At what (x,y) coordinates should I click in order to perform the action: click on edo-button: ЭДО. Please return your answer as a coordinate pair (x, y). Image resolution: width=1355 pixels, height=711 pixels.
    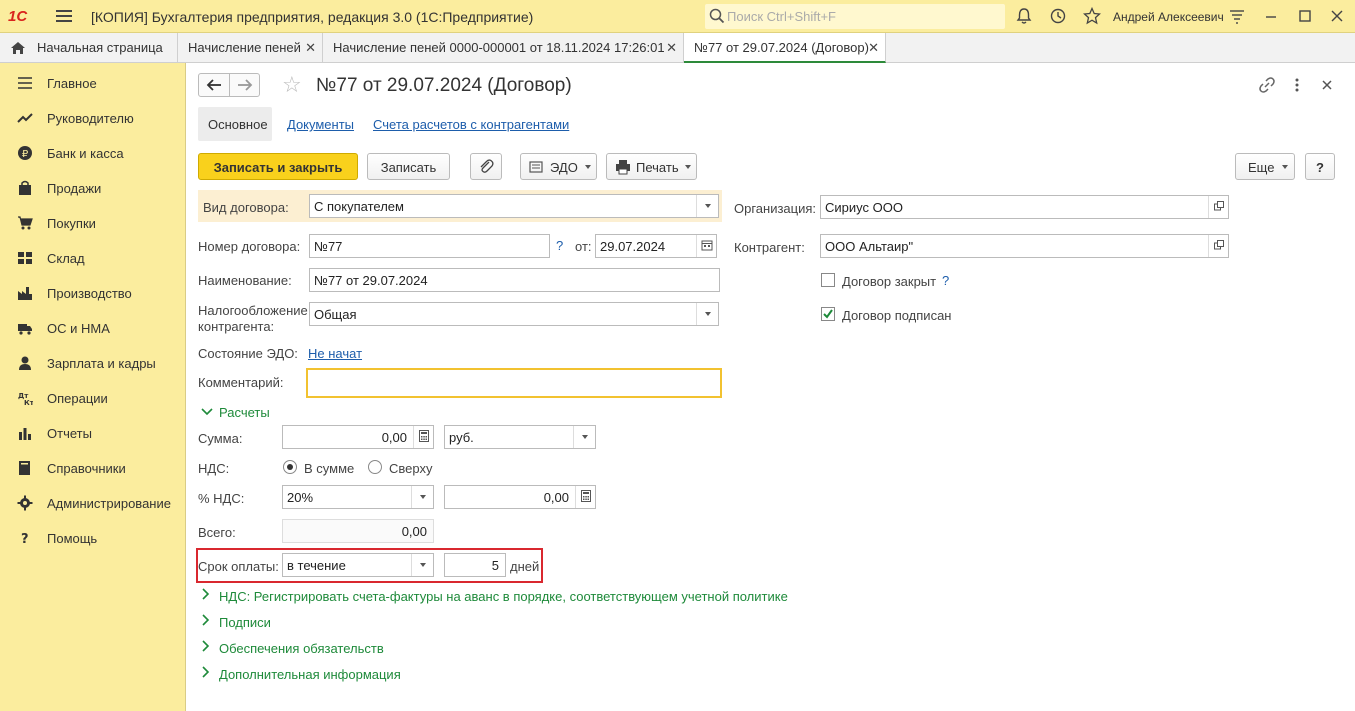
    Looking at the image, I should click on (558, 166).